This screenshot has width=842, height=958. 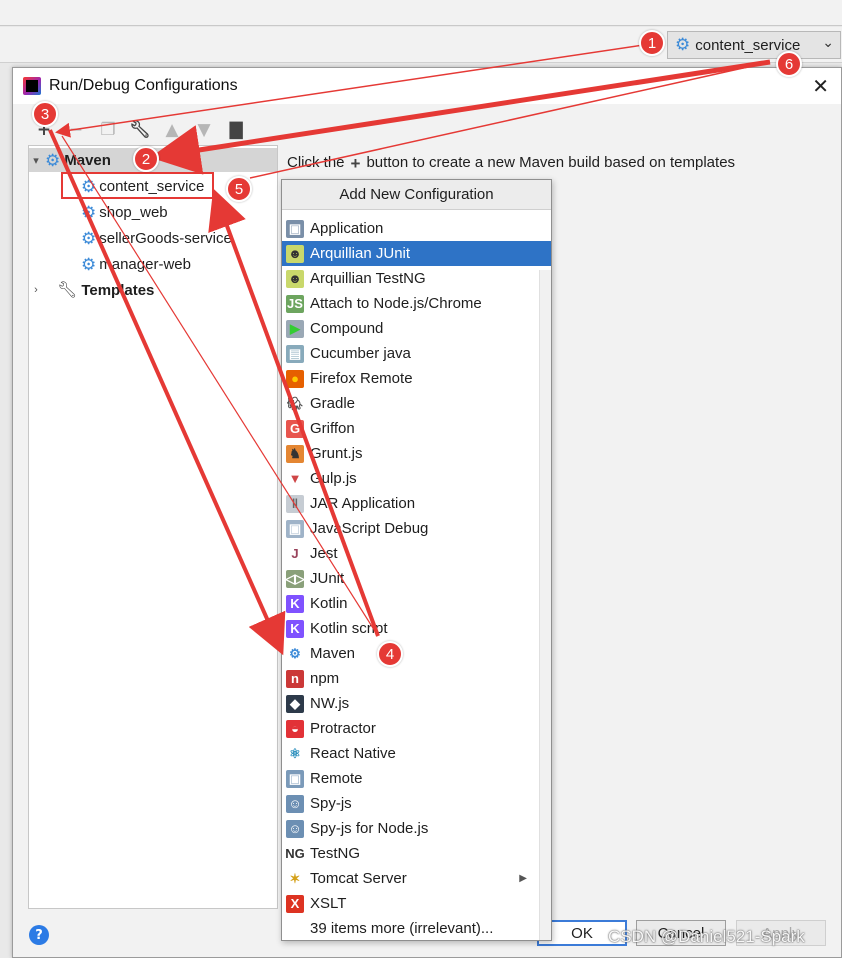 I want to click on popup-item-label: npm, so click(x=325, y=678).